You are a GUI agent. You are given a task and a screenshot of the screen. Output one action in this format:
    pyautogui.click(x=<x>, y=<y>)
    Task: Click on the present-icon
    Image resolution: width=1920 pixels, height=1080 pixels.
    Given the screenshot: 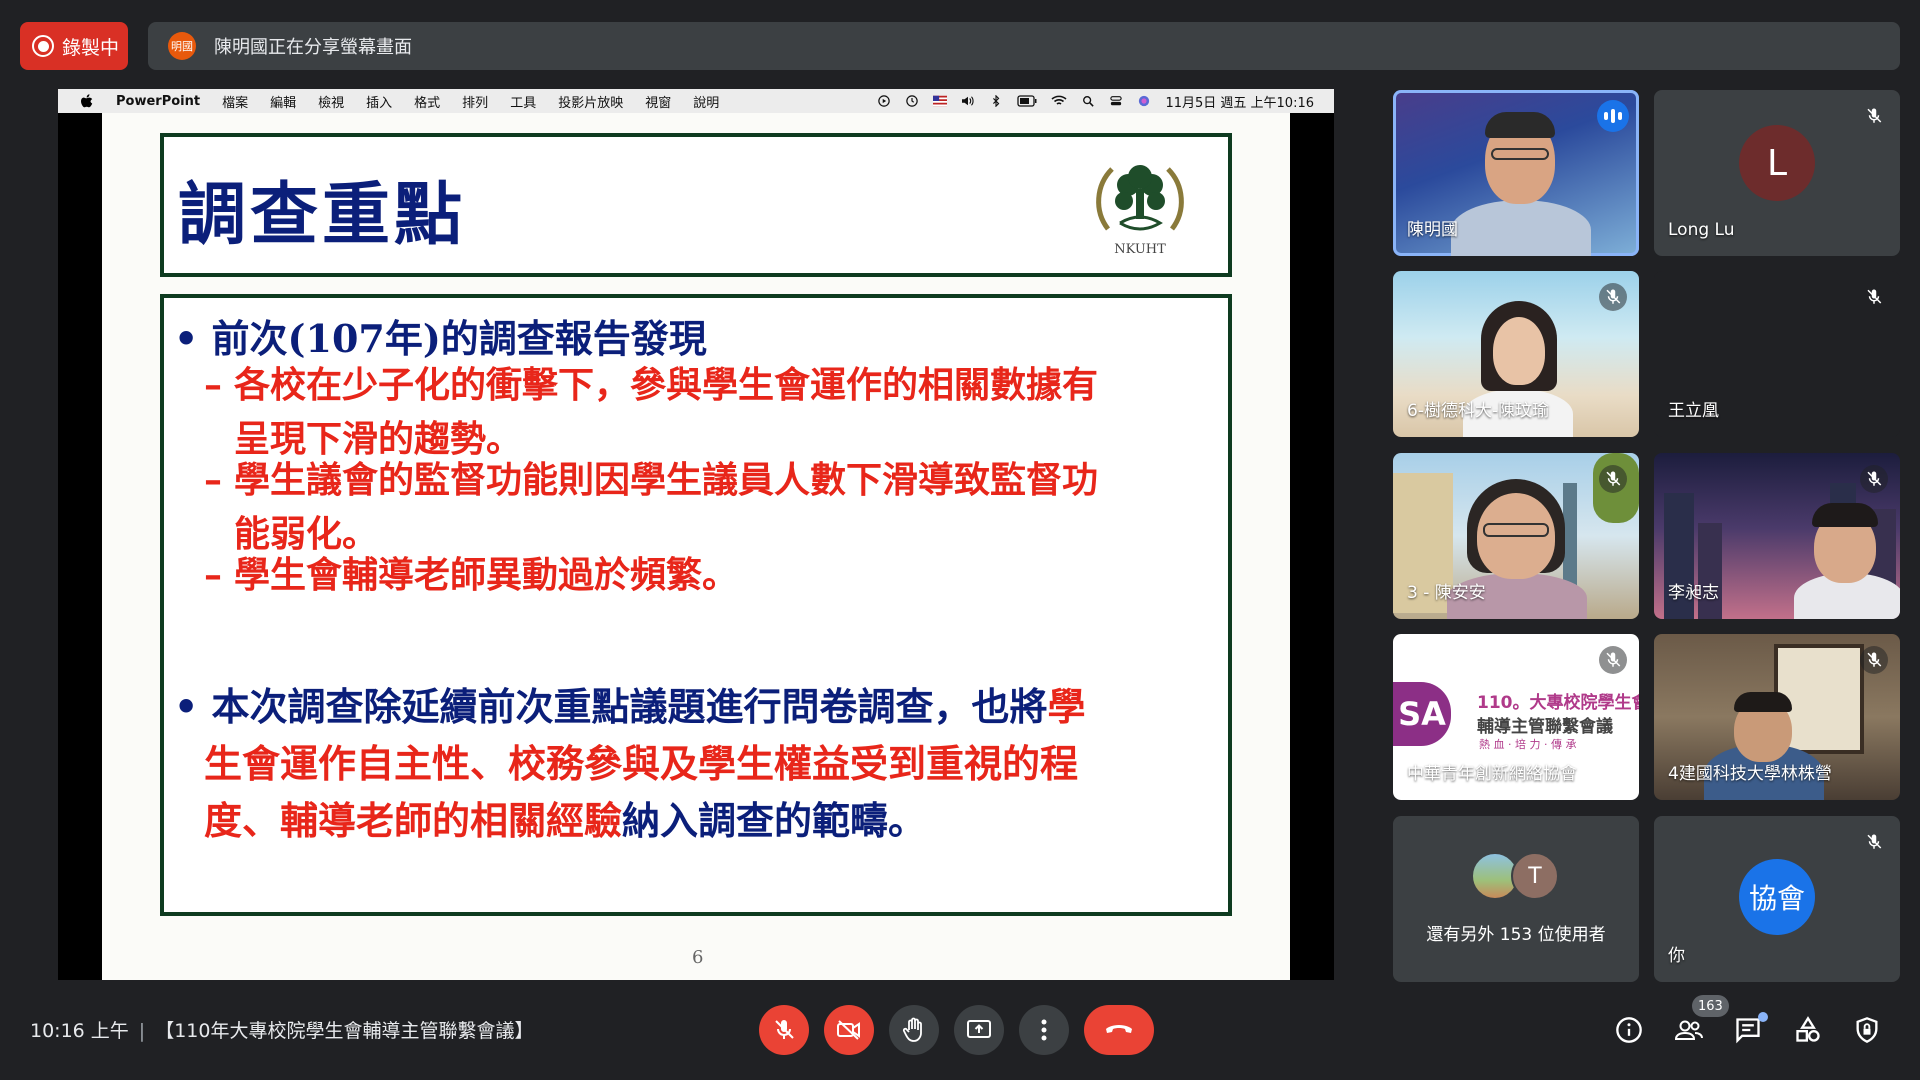 What is the action you would take?
    pyautogui.click(x=979, y=1029)
    